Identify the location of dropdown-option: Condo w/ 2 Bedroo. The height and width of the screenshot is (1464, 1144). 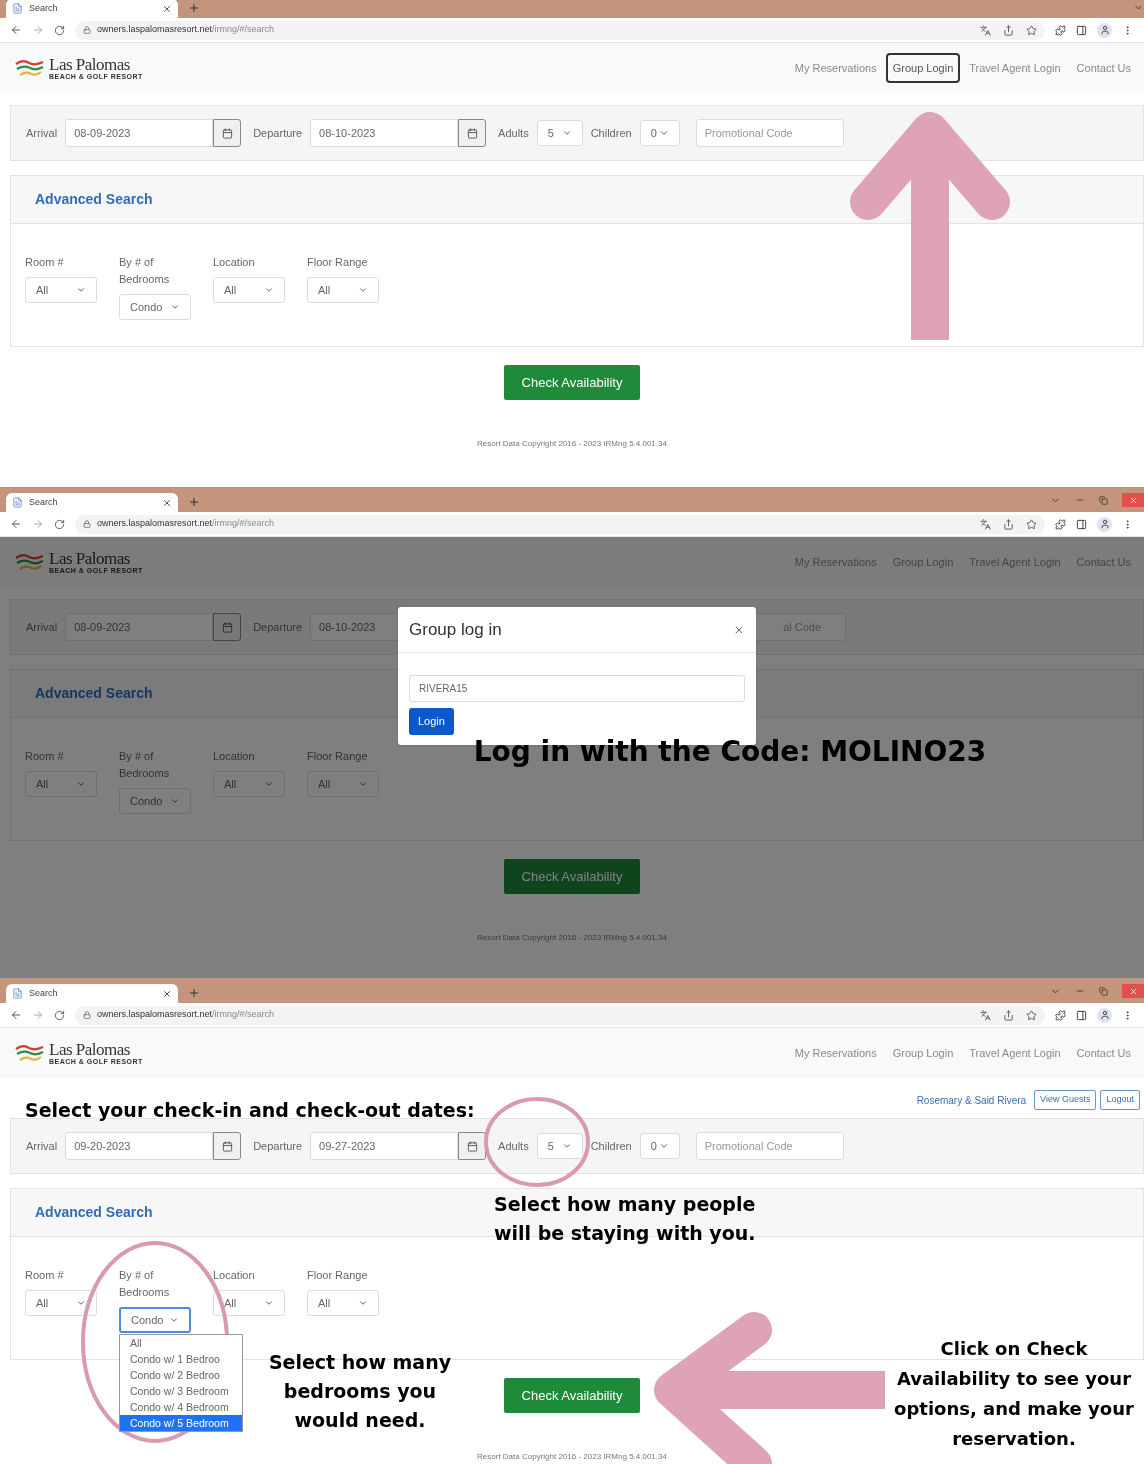
(181, 1375).